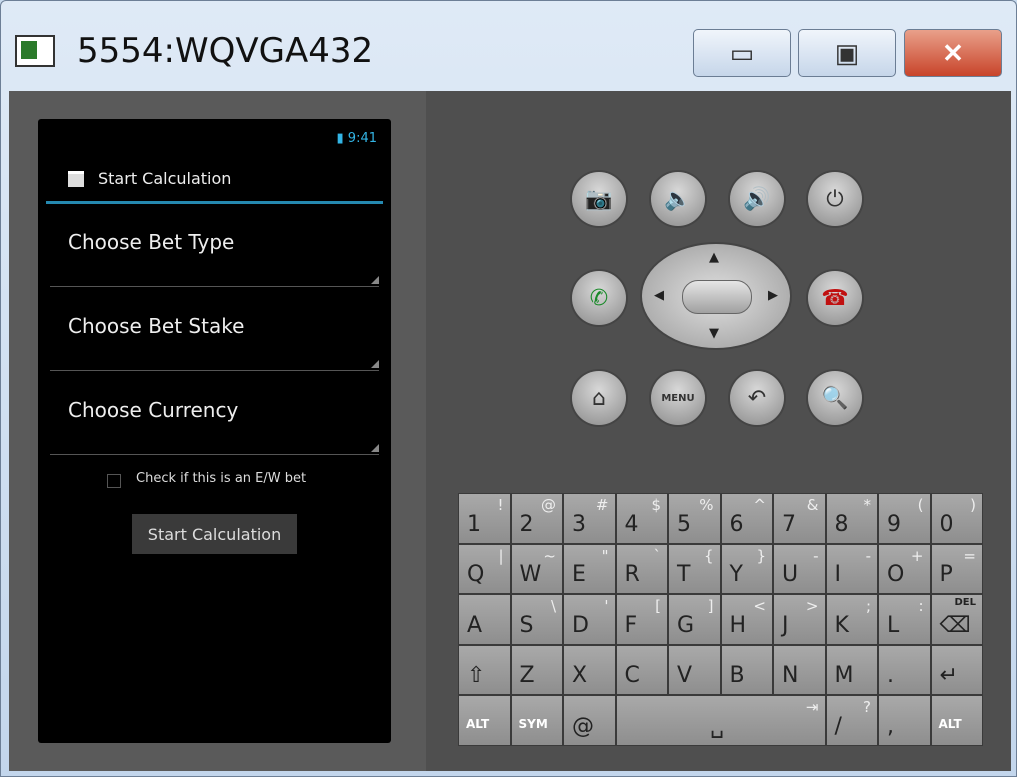  Describe the element at coordinates (641, 569) in the screenshot. I see `key-r: R `` at that location.